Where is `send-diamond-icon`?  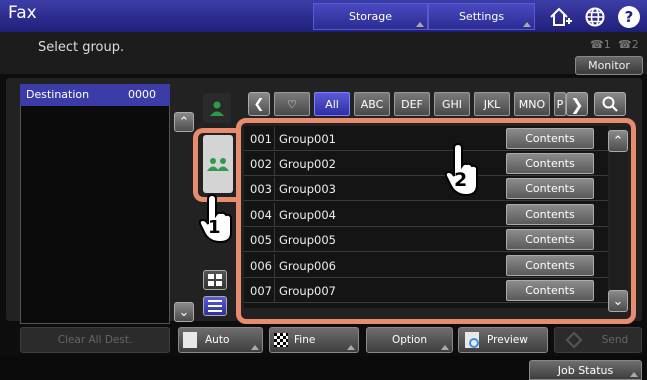
send-diamond-icon is located at coordinates (574, 340).